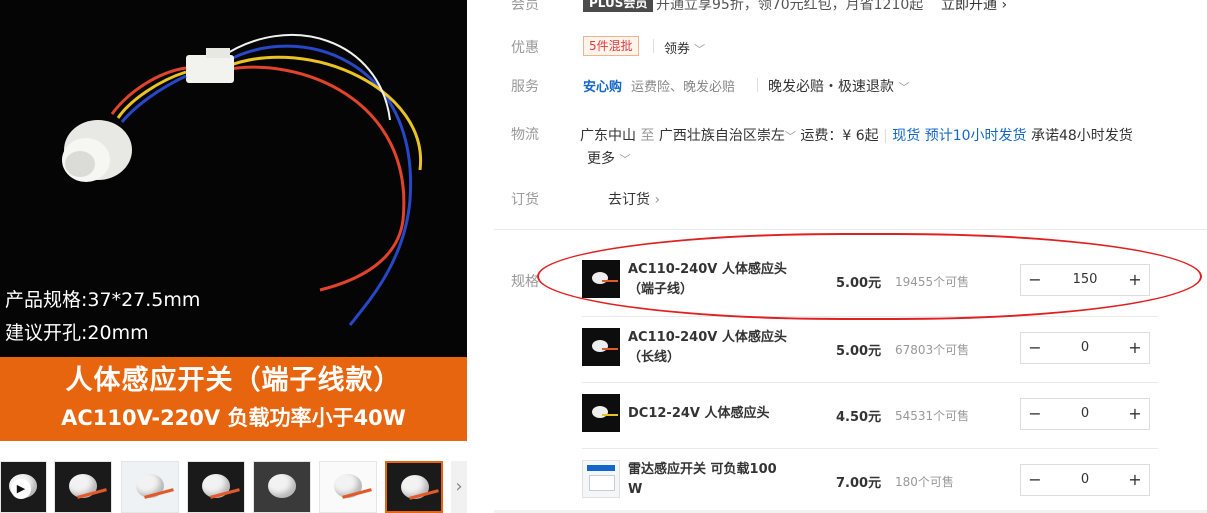  I want to click on thumbnail-video: ▶, so click(23, 487).